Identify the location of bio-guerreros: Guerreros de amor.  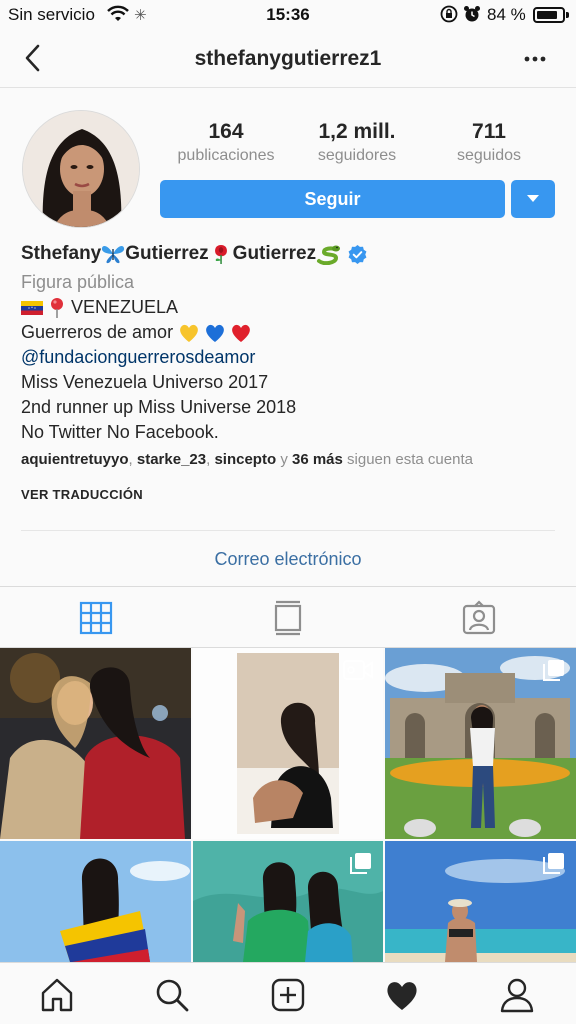
(97, 332).